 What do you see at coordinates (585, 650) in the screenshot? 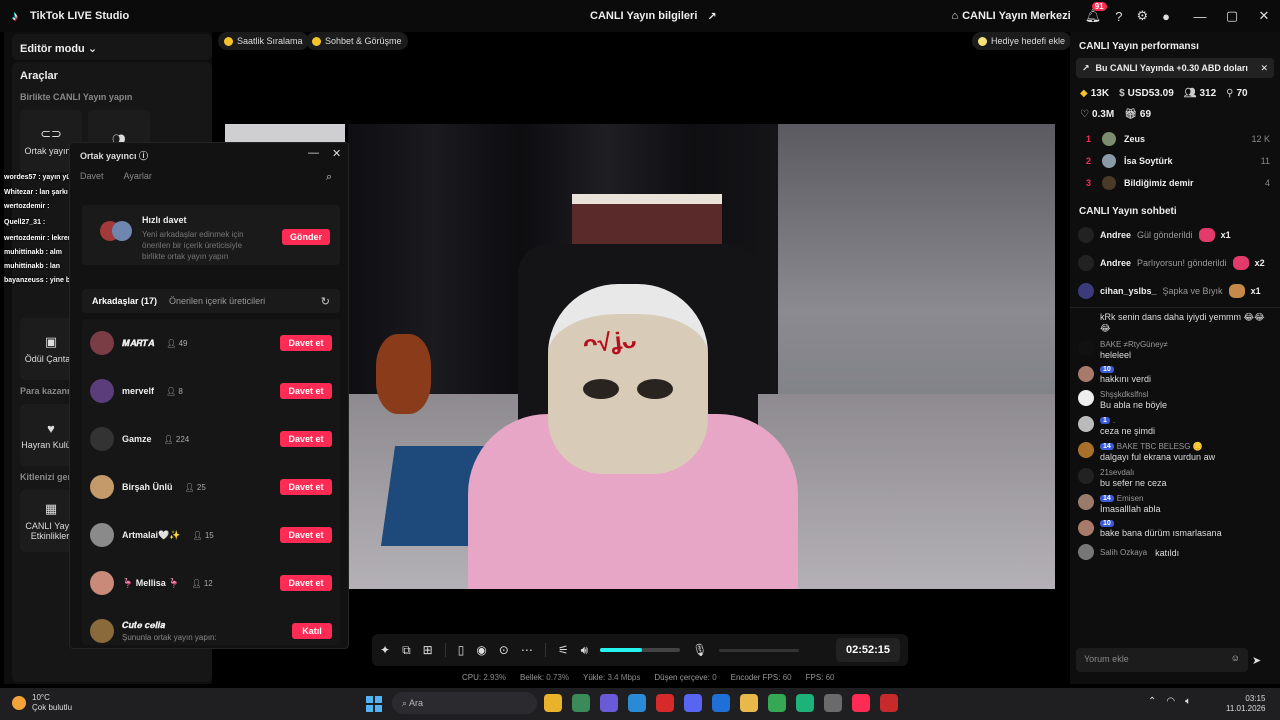
I see `speaker-icon: 🔊︎` at bounding box center [585, 650].